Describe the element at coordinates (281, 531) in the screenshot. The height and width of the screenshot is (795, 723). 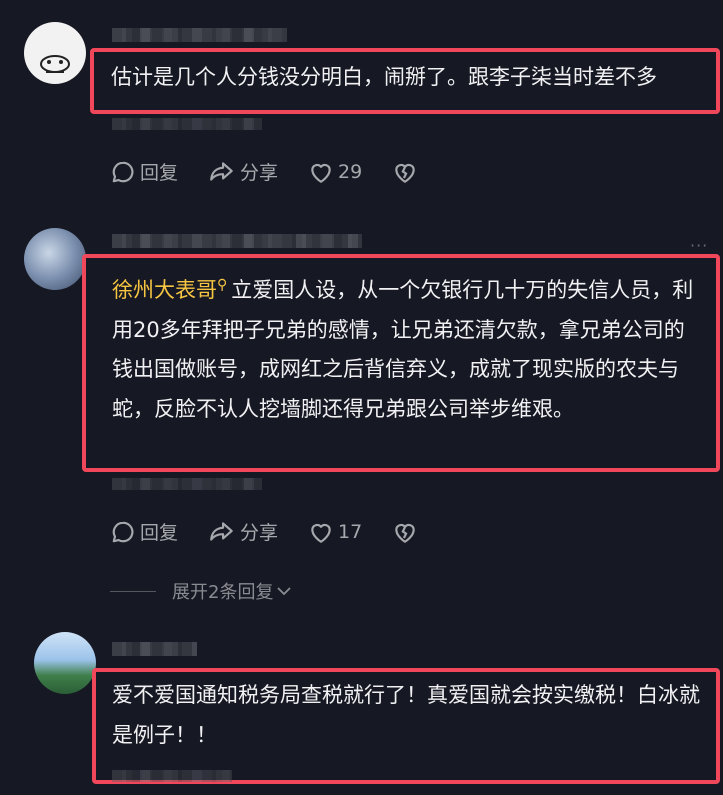
I see `comment-actions: 回复 分享 17` at that location.